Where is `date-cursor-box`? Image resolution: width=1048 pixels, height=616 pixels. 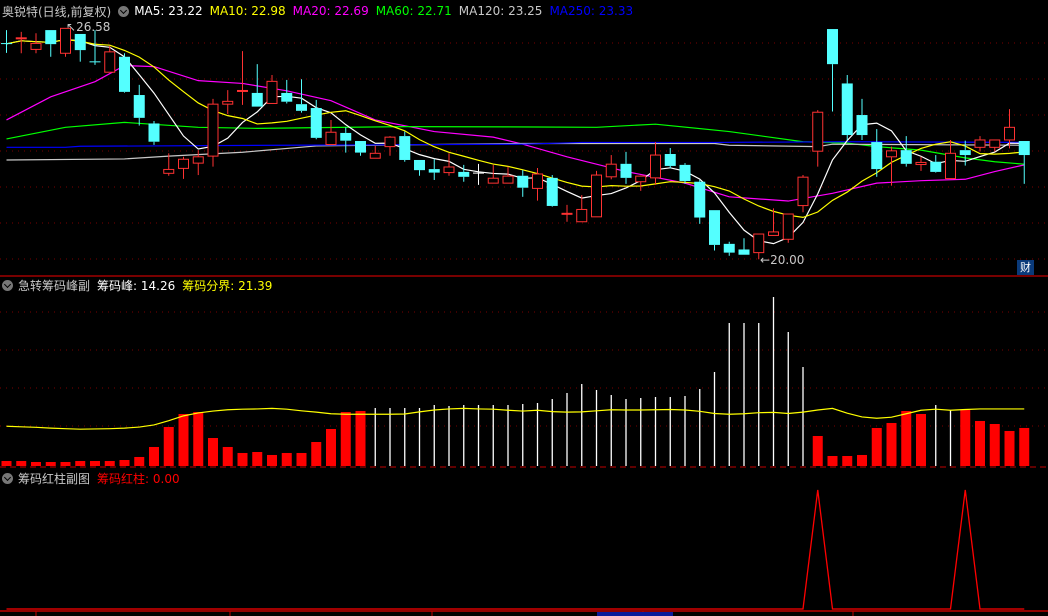 date-cursor-box is located at coordinates (635, 614).